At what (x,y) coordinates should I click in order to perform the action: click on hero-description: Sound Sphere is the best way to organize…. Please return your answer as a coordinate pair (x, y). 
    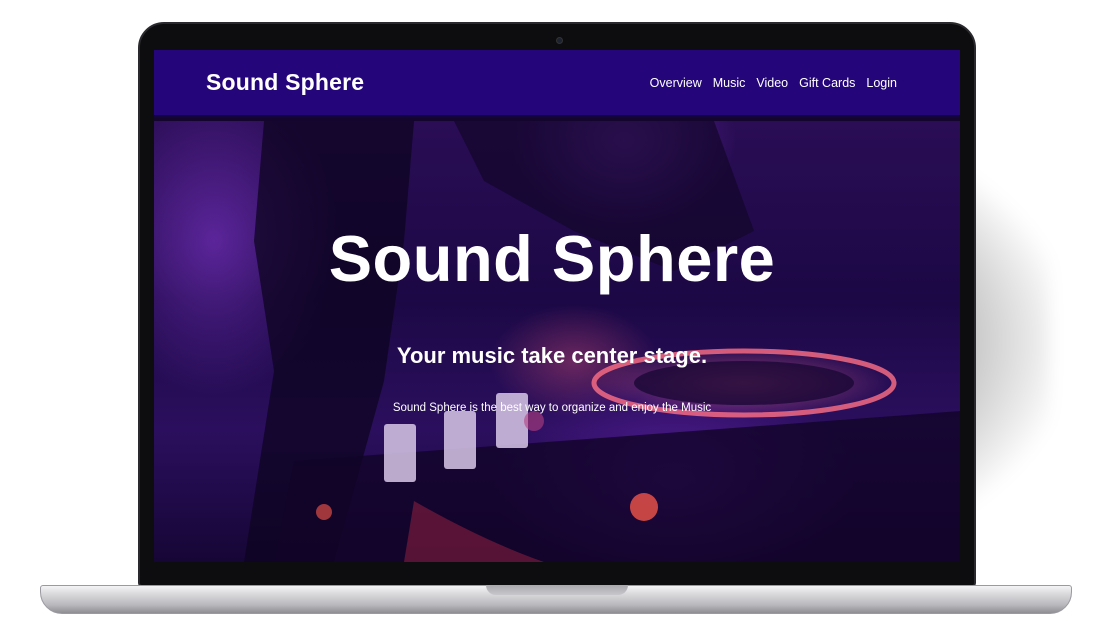
    Looking at the image, I should click on (552, 408).